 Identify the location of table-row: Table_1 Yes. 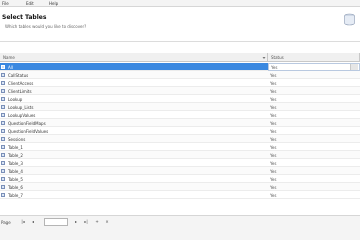
(180, 147).